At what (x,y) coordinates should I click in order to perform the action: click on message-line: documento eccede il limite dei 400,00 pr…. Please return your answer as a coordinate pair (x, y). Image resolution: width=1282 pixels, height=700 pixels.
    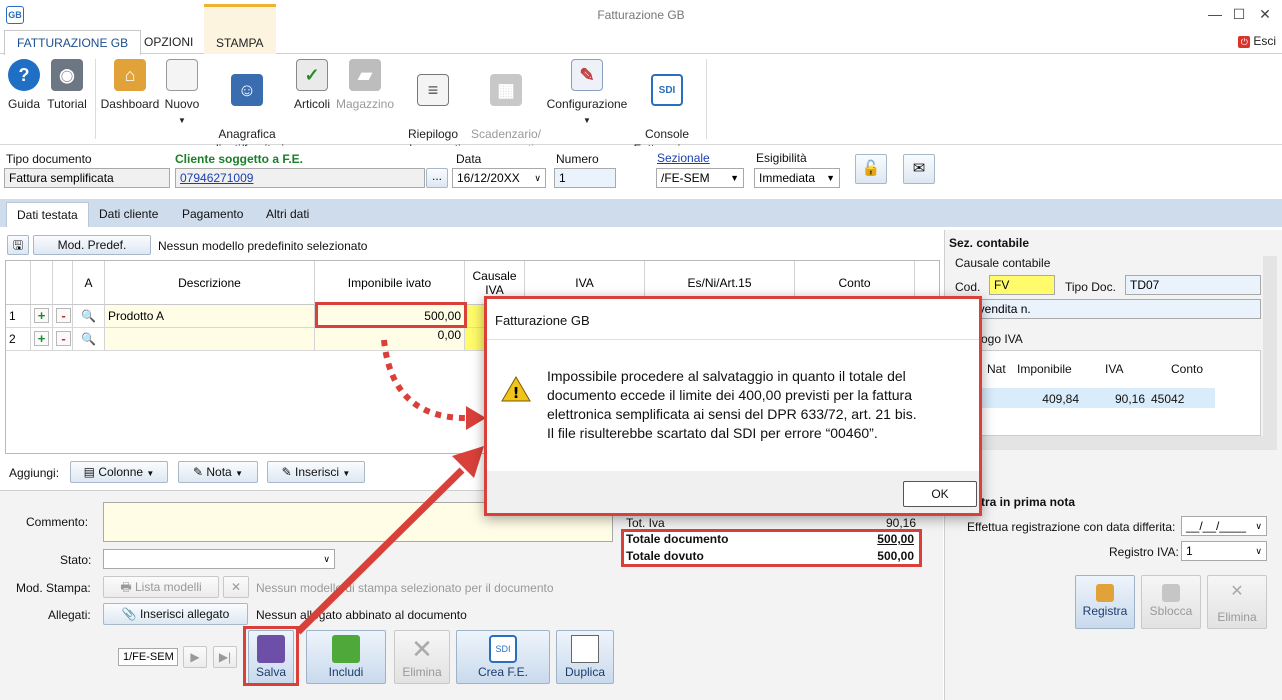
    Looking at the image, I should click on (729, 395).